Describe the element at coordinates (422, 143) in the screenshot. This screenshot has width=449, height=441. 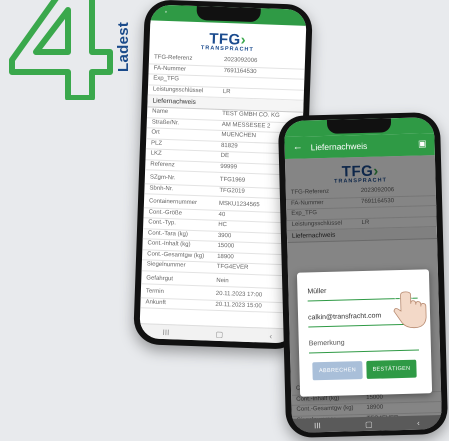
I see `document-icon: ▣` at that location.